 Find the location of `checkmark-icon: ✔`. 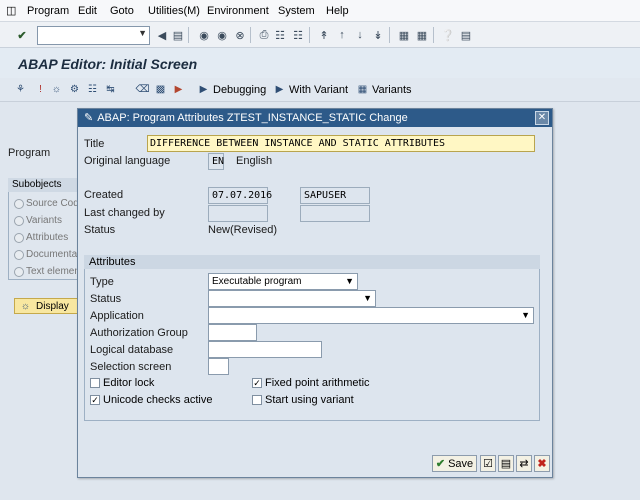

checkmark-icon: ✔ is located at coordinates (440, 464).